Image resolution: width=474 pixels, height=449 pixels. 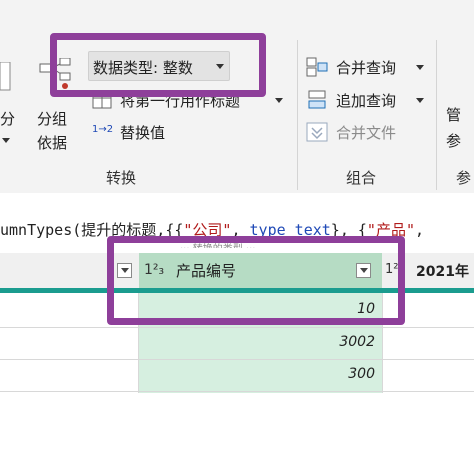 I want to click on combine-group-label: 组合, so click(x=361, y=178).